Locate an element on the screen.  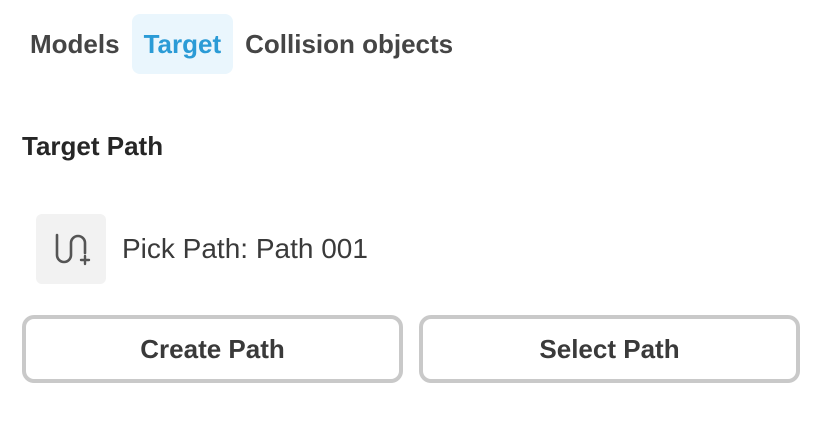
tab-collision-objects: Collision objects is located at coordinates (349, 44).